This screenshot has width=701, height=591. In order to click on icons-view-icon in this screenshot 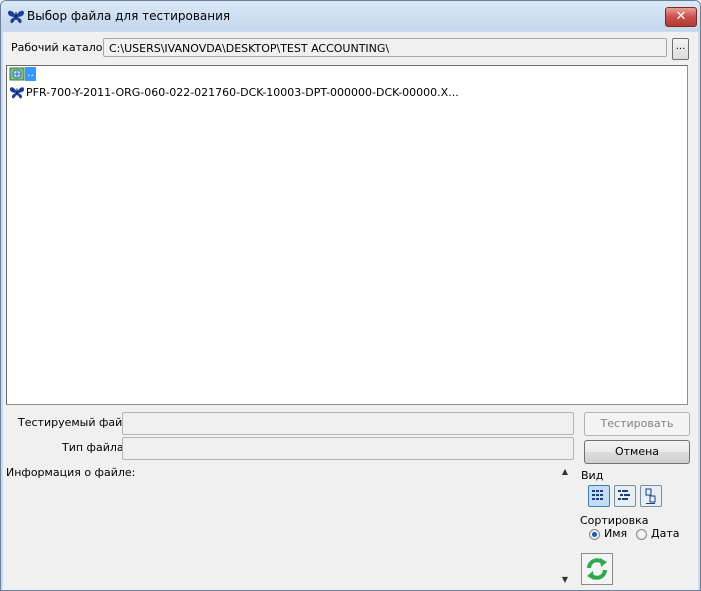, I will do `click(650, 496)`.